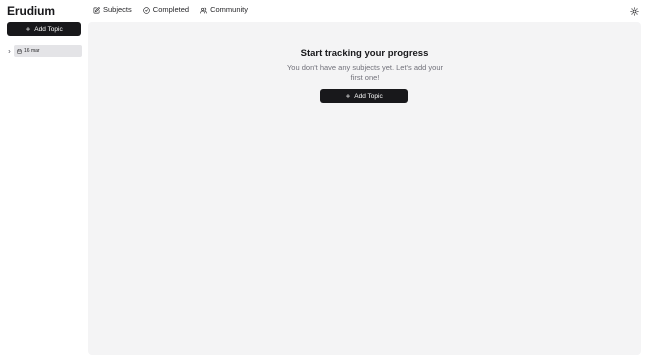 Image resolution: width=648 pixels, height=364 pixels. Describe the element at coordinates (146, 10) in the screenshot. I see `check-circle-icon` at that location.